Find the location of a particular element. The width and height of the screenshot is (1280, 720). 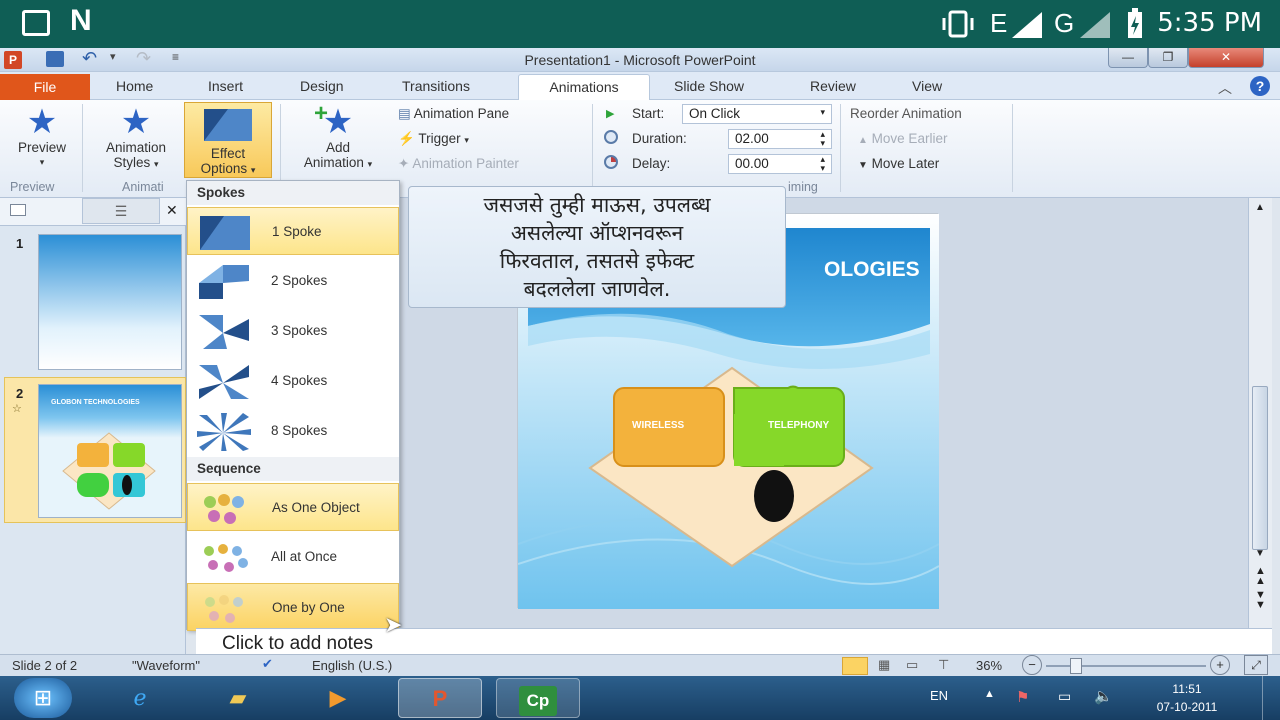

tab-insert: Insert is located at coordinates (225, 89).